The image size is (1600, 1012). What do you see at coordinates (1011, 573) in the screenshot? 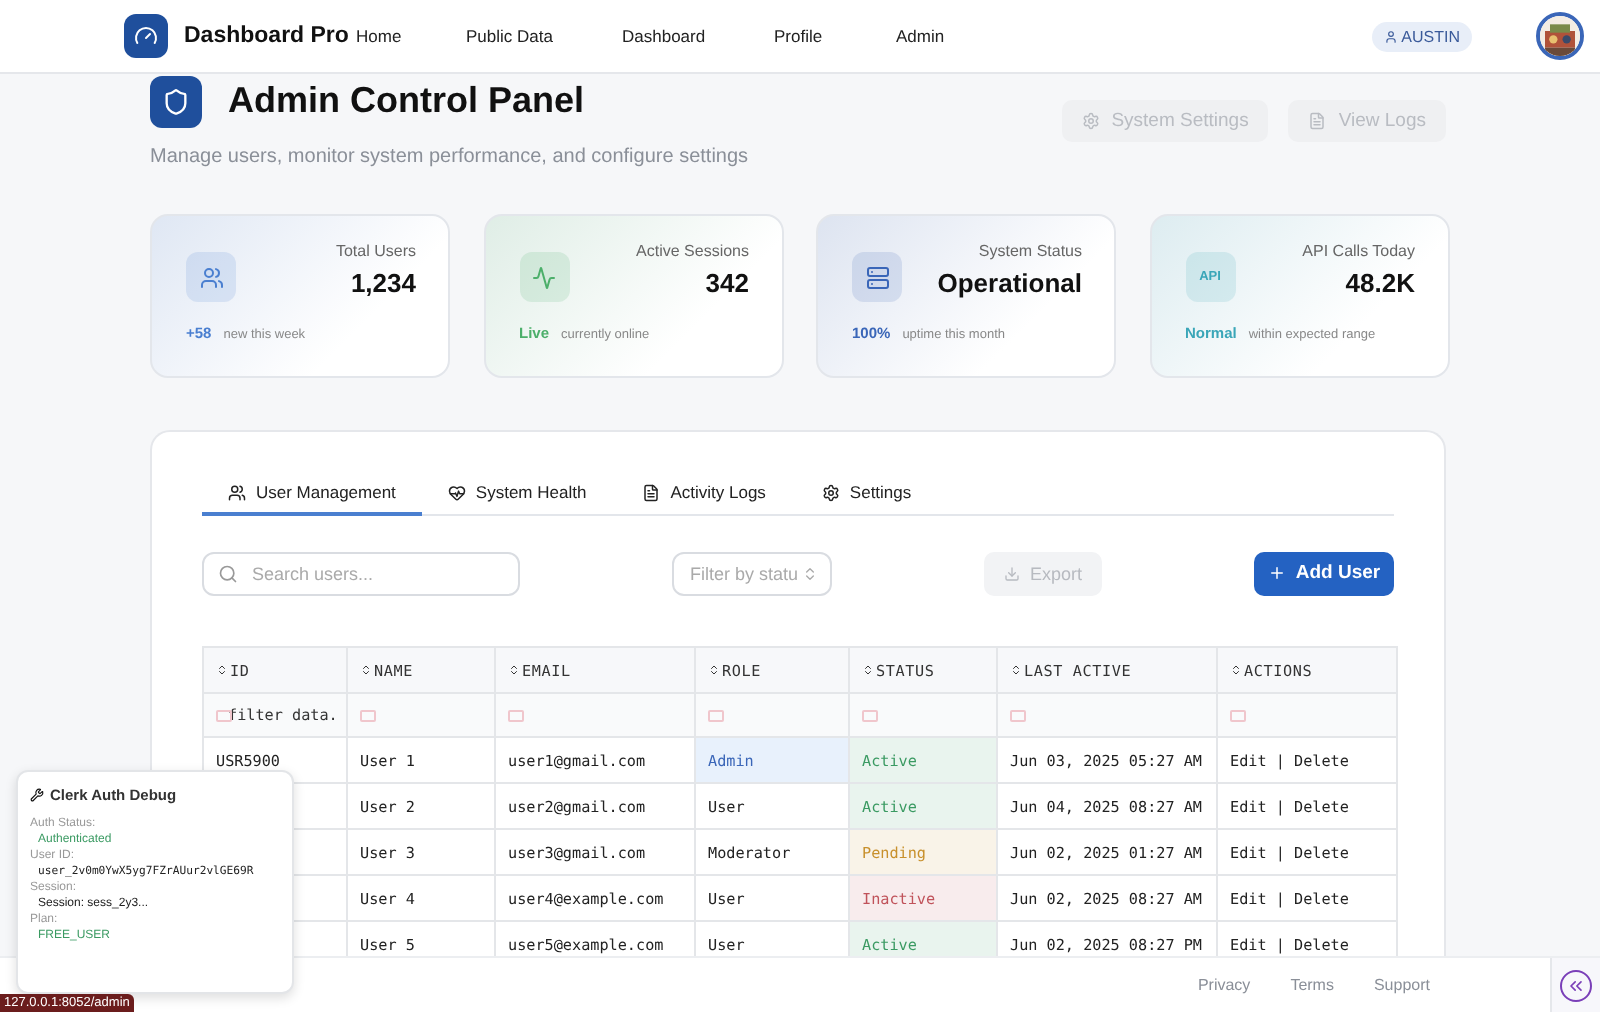
I see `download-icon` at bounding box center [1011, 573].